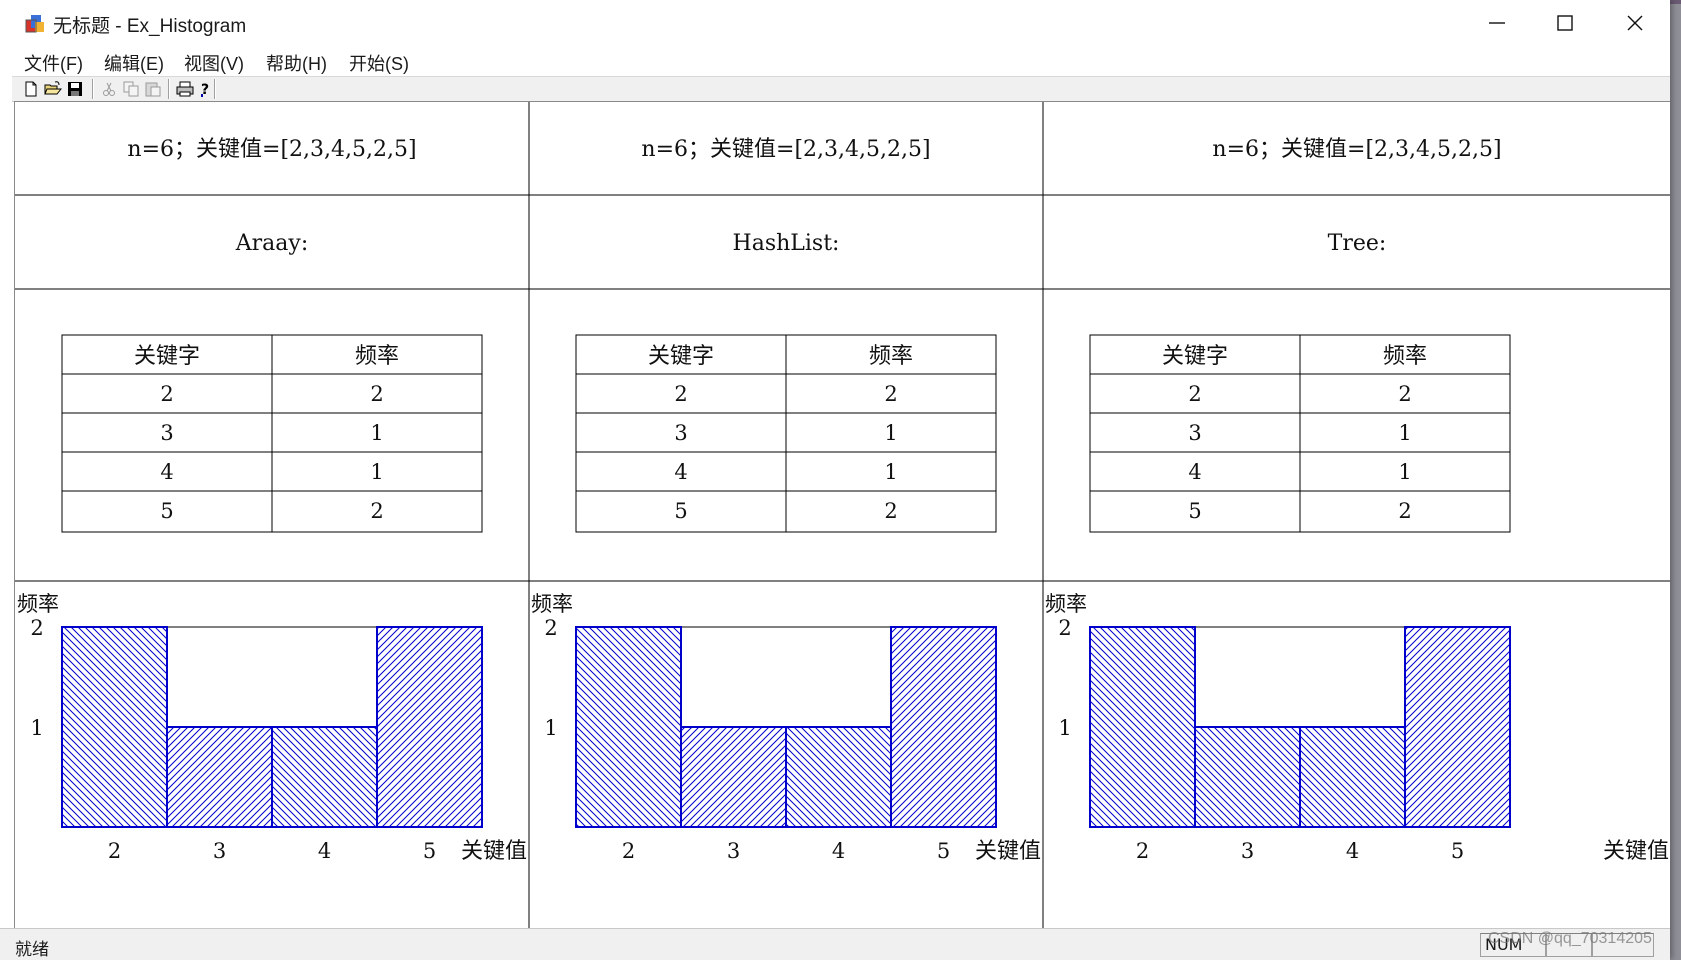 This screenshot has height=960, width=1681. I want to click on menu-help: 帮助(H), so click(296, 63).